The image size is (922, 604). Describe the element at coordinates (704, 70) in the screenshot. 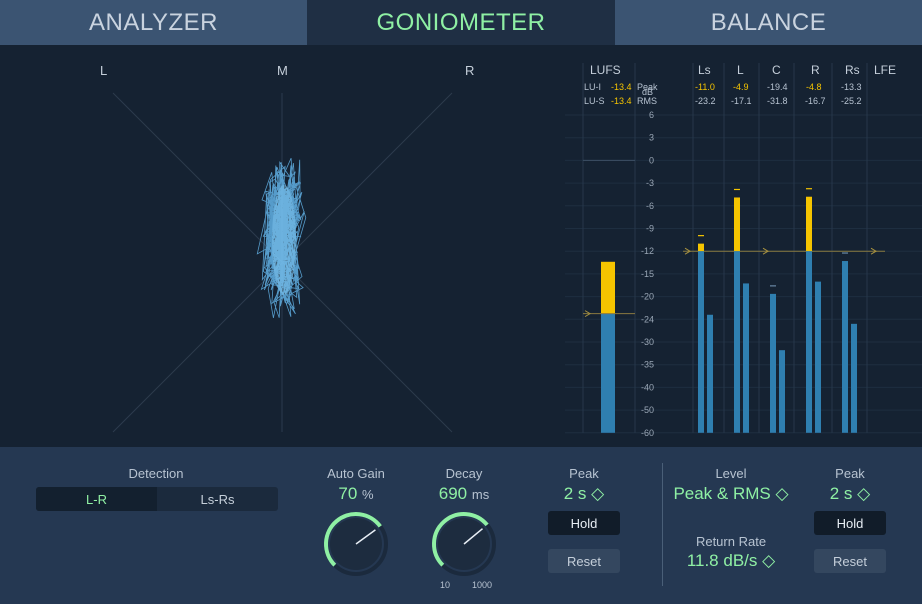

I see `channel-ls-label: Ls` at that location.